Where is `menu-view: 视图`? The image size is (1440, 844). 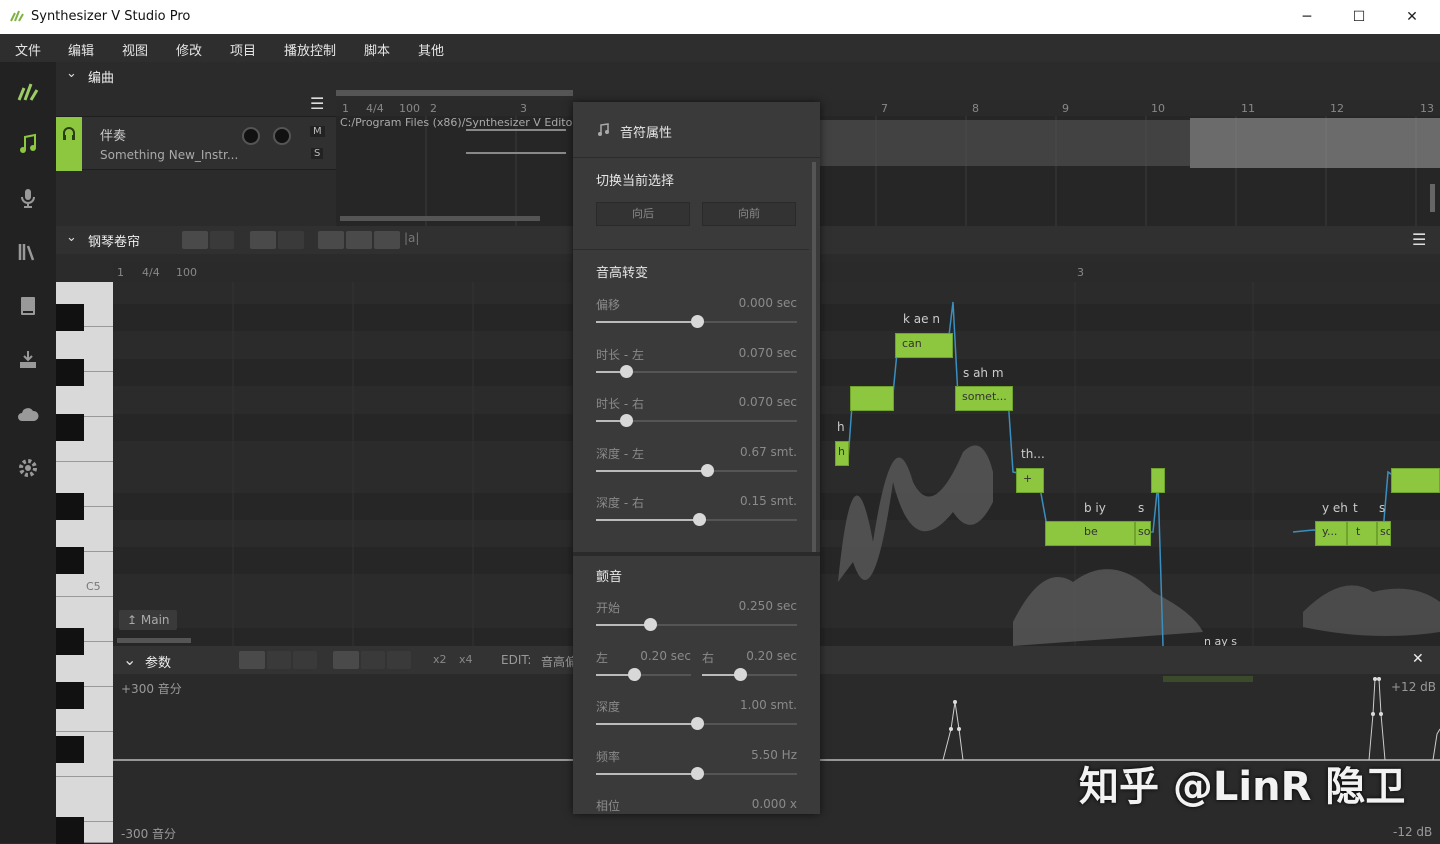 menu-view: 视图 is located at coordinates (135, 49).